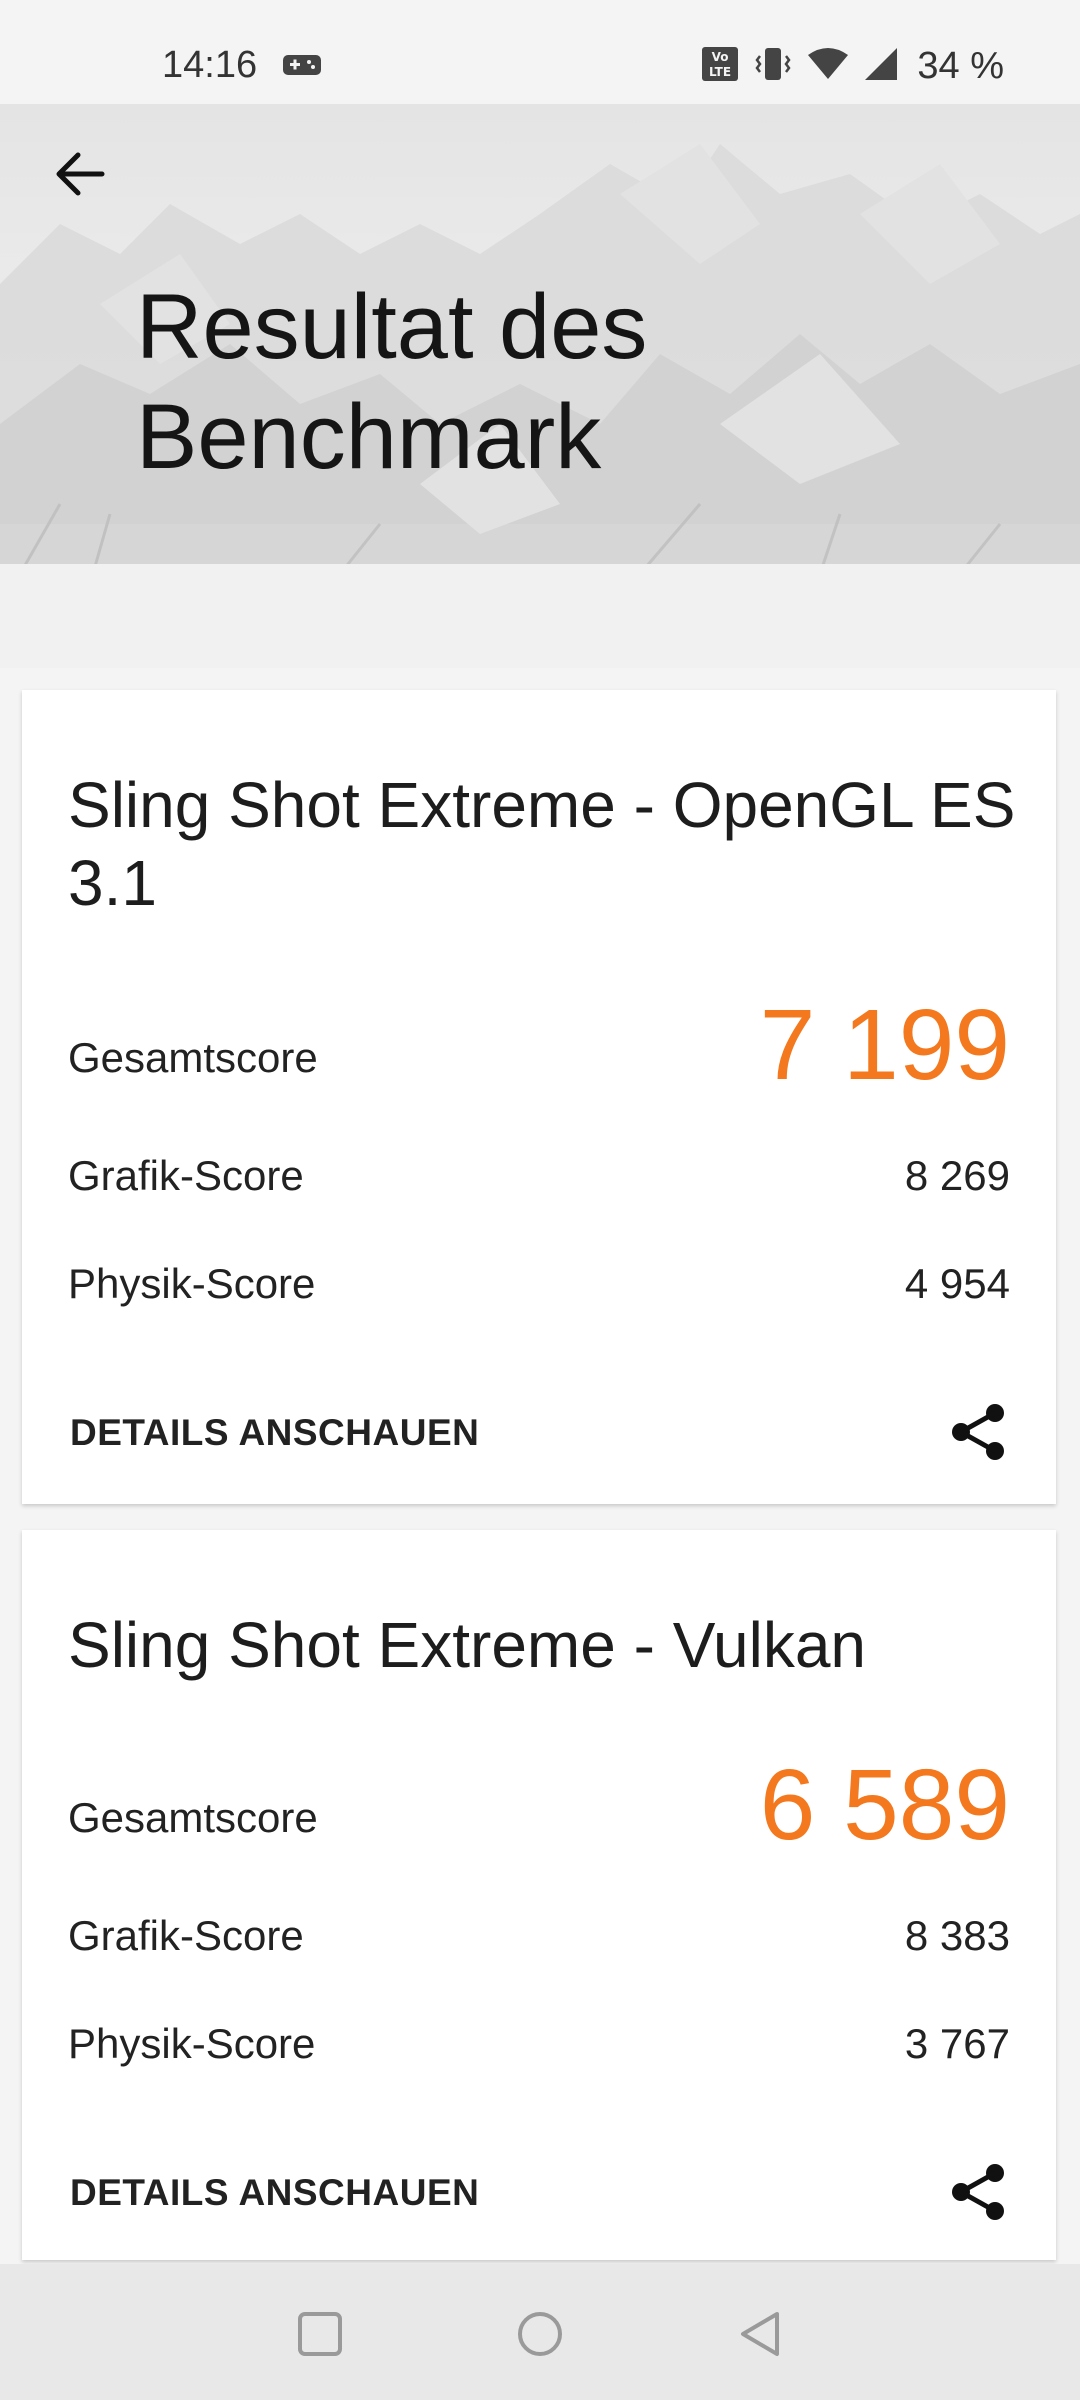  What do you see at coordinates (881, 66) in the screenshot?
I see `signal-icon` at bounding box center [881, 66].